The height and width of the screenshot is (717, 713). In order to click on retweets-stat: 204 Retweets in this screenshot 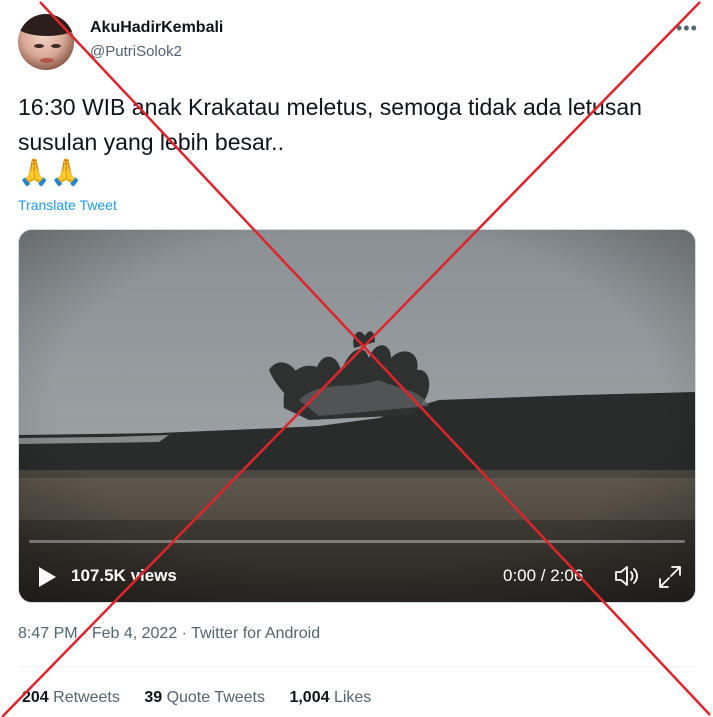, I will do `click(71, 697)`.